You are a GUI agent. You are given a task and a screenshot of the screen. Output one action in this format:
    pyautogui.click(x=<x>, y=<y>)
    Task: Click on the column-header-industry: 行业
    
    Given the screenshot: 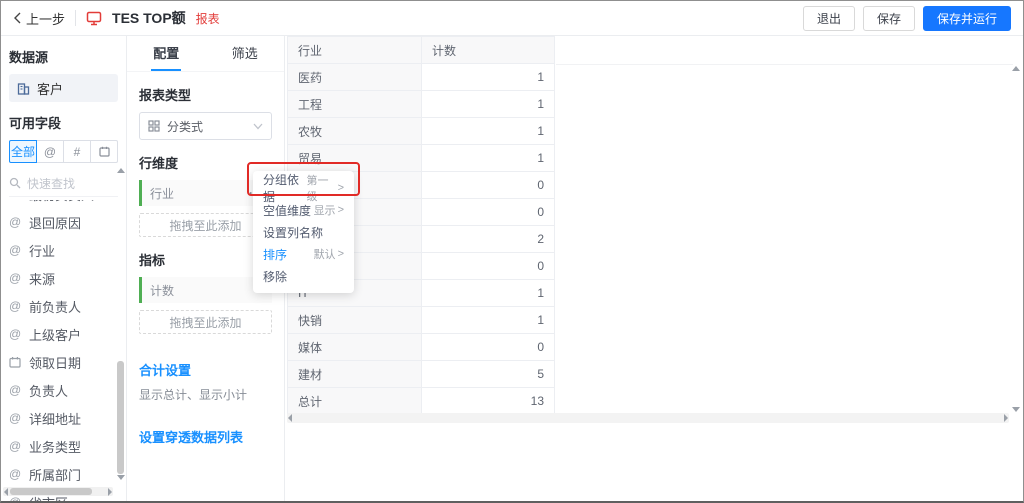 What is the action you would take?
    pyautogui.click(x=354, y=50)
    